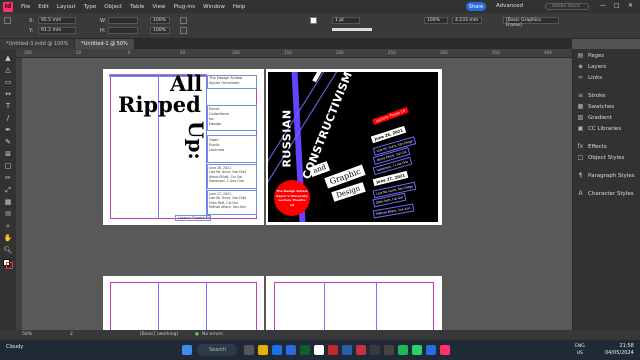 The height and width of the screenshot is (360, 640). I want to click on task-view-icon, so click(249, 350).